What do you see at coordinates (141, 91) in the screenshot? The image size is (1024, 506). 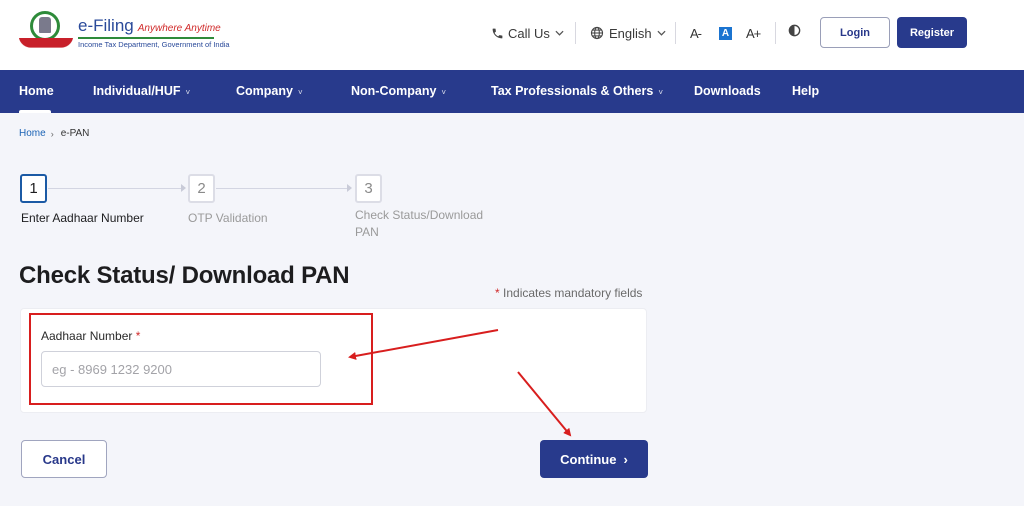 I see `nav-item-individual-huf: Individual/HUF ˅` at bounding box center [141, 91].